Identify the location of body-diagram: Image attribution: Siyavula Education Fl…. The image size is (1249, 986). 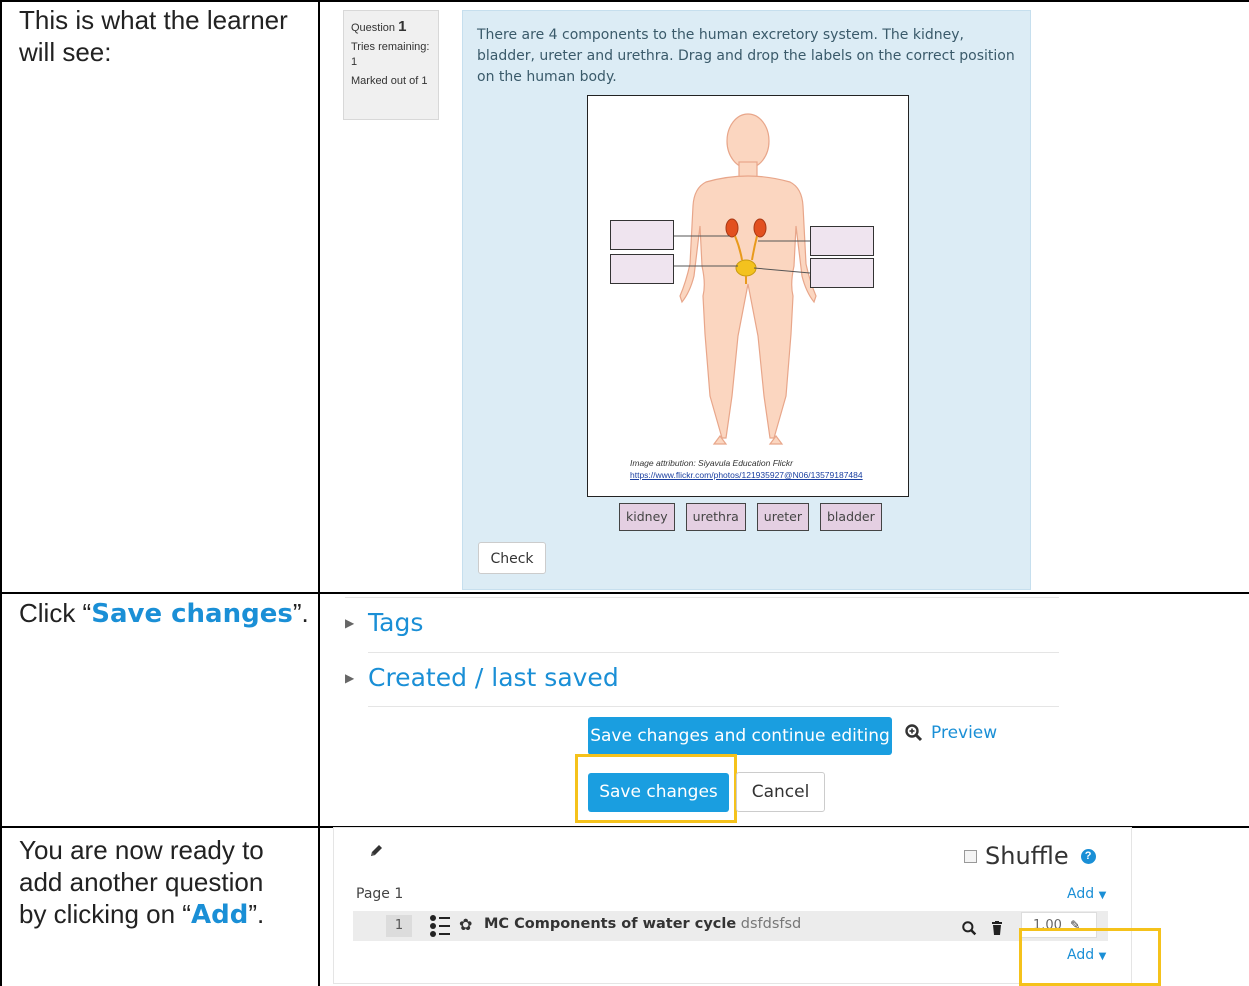
(748, 296).